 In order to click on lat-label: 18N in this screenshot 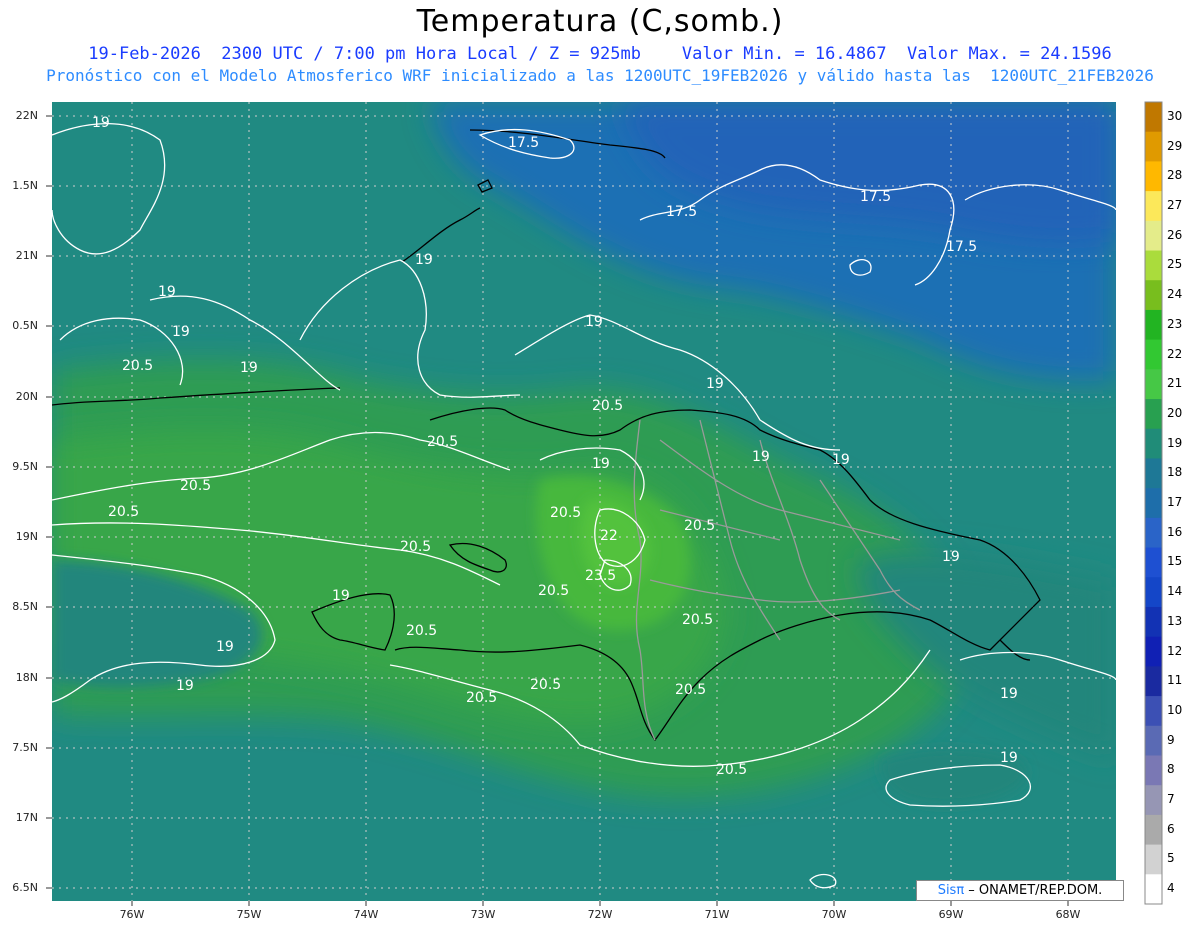, I will do `click(26, 677)`.